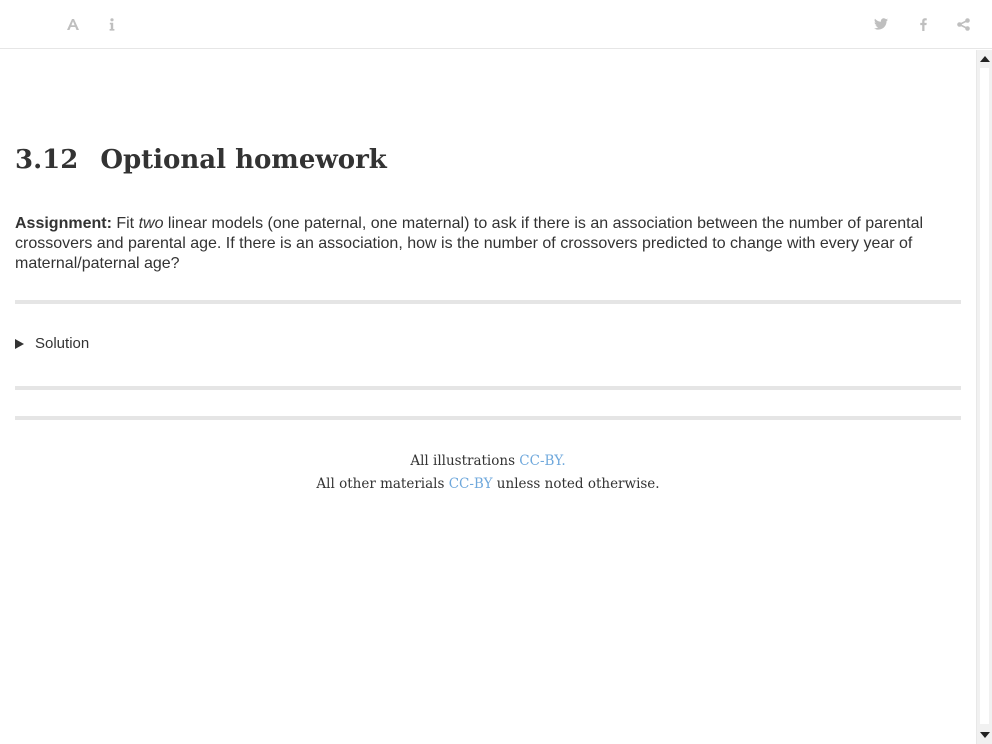 This screenshot has width=992, height=744. Describe the element at coordinates (19, 343) in the screenshot. I see `disclosure-triangle-icon` at that location.